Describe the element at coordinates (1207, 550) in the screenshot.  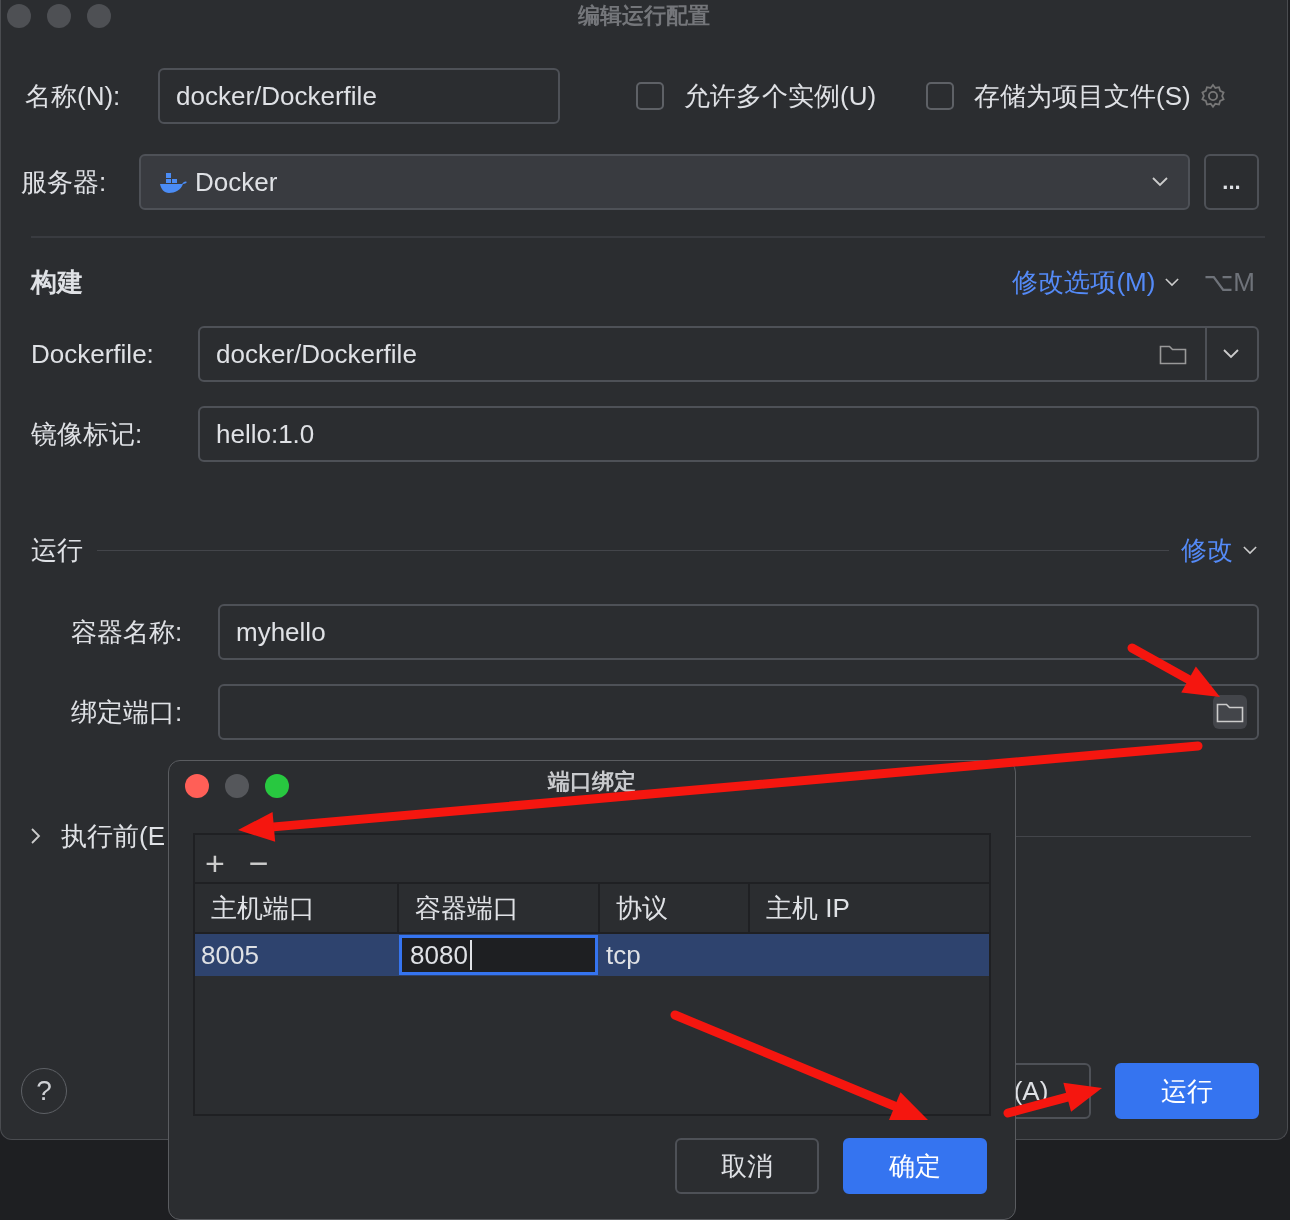
I see `modify-link: 修改` at that location.